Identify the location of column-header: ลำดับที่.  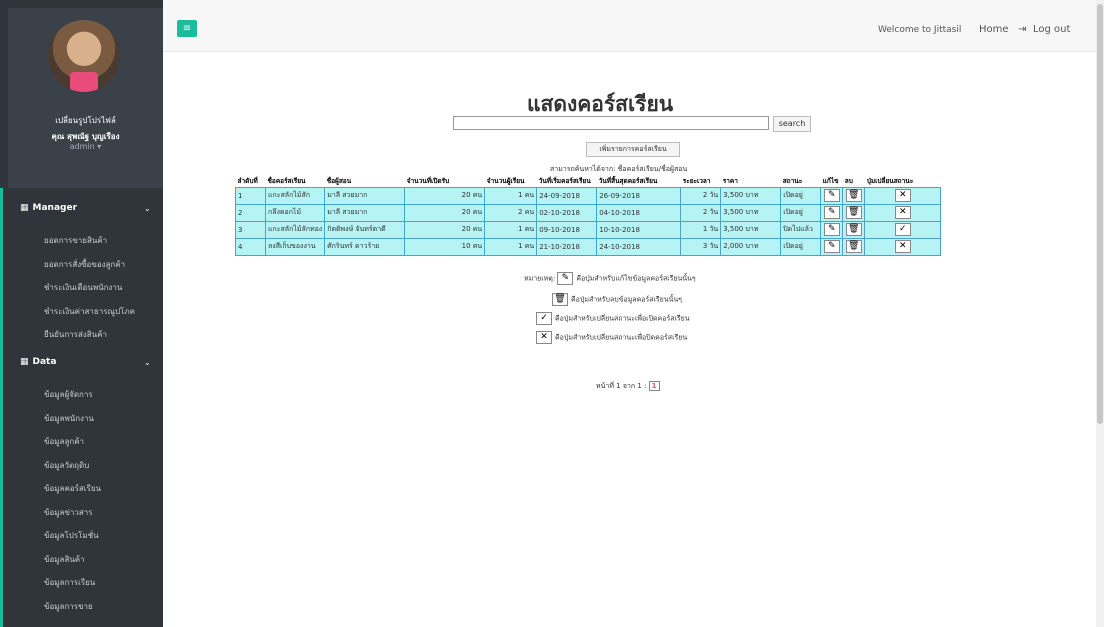
(250, 181).